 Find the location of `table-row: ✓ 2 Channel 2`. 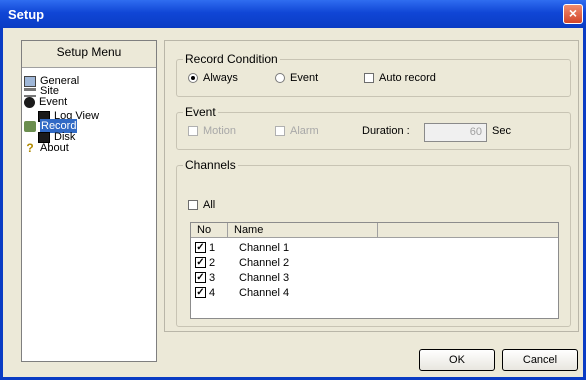

table-row: ✓ 2 Channel 2 is located at coordinates (242, 262).